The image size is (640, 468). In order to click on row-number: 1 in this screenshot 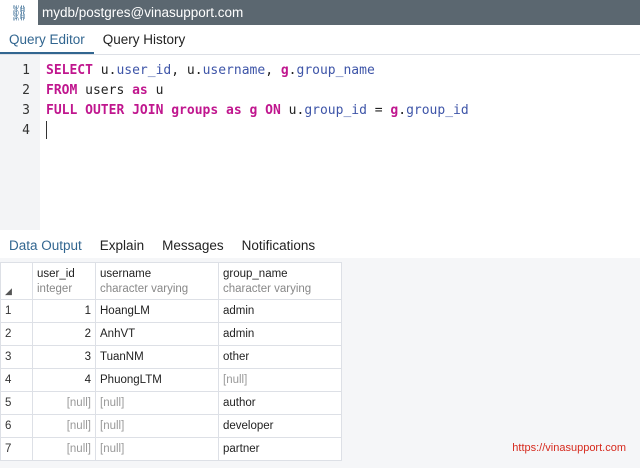, I will do `click(16, 311)`.